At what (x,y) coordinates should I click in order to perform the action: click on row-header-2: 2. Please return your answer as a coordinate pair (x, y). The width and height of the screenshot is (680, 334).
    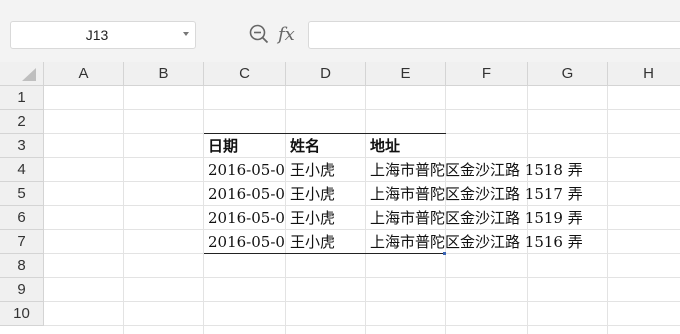
    Looking at the image, I should click on (22, 122).